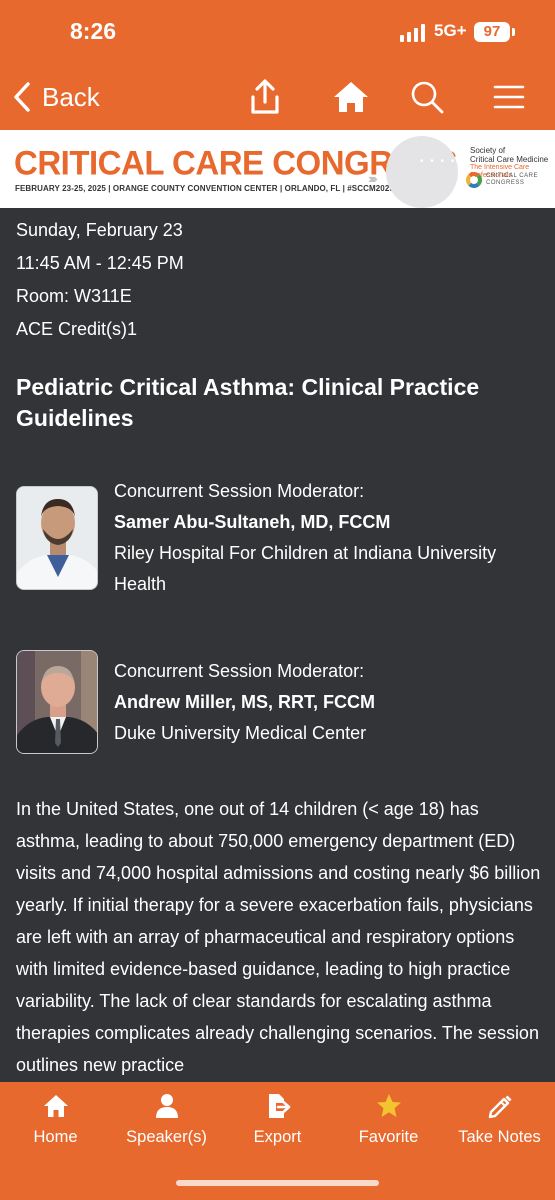 The width and height of the screenshot is (555, 1200). Describe the element at coordinates (499, 1119) in the screenshot. I see `tab-take-notes: Take Notes` at that location.